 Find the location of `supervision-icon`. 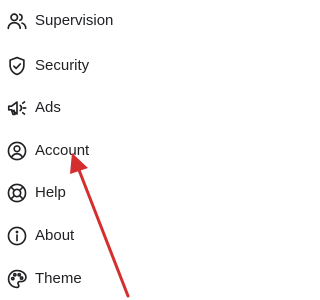

supervision-icon is located at coordinates (17, 21).